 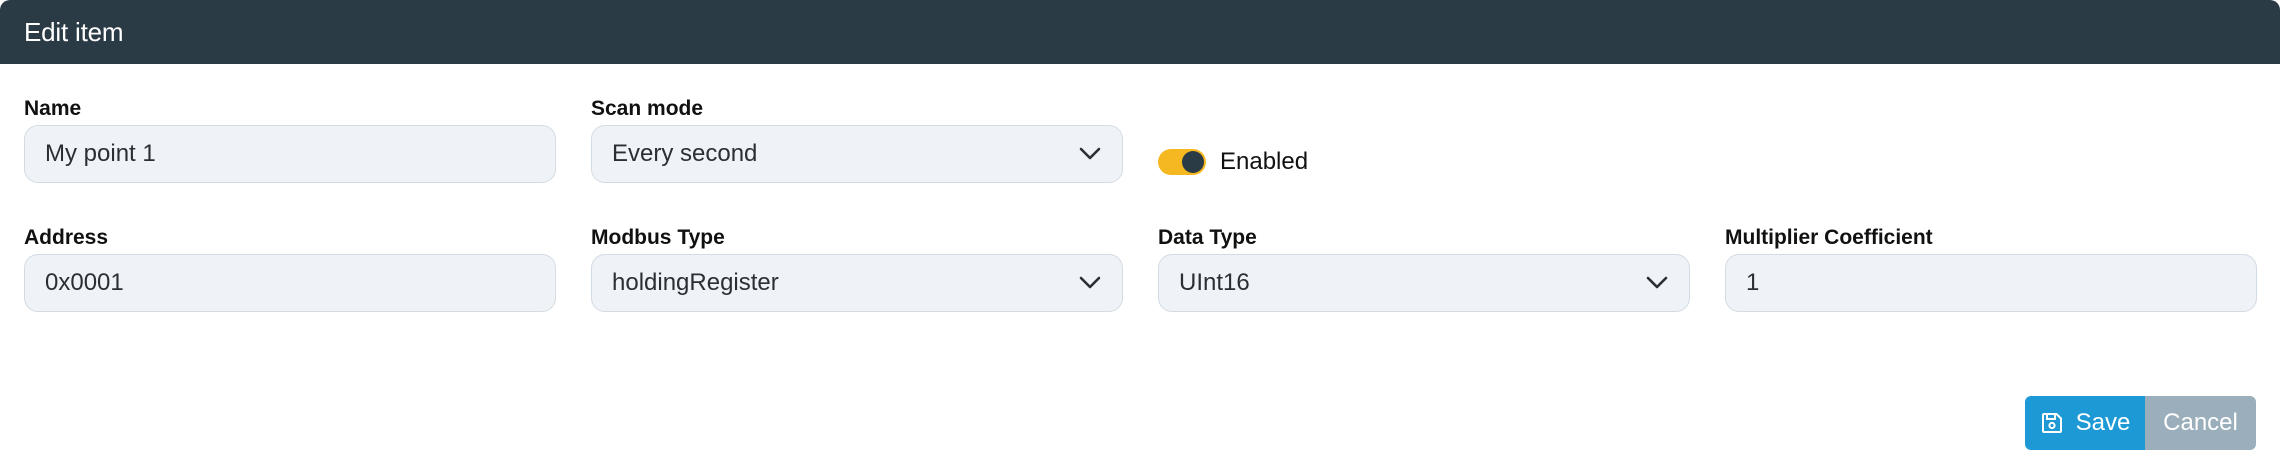 What do you see at coordinates (647, 108) in the screenshot?
I see `scan-mode-label: Scan mode` at bounding box center [647, 108].